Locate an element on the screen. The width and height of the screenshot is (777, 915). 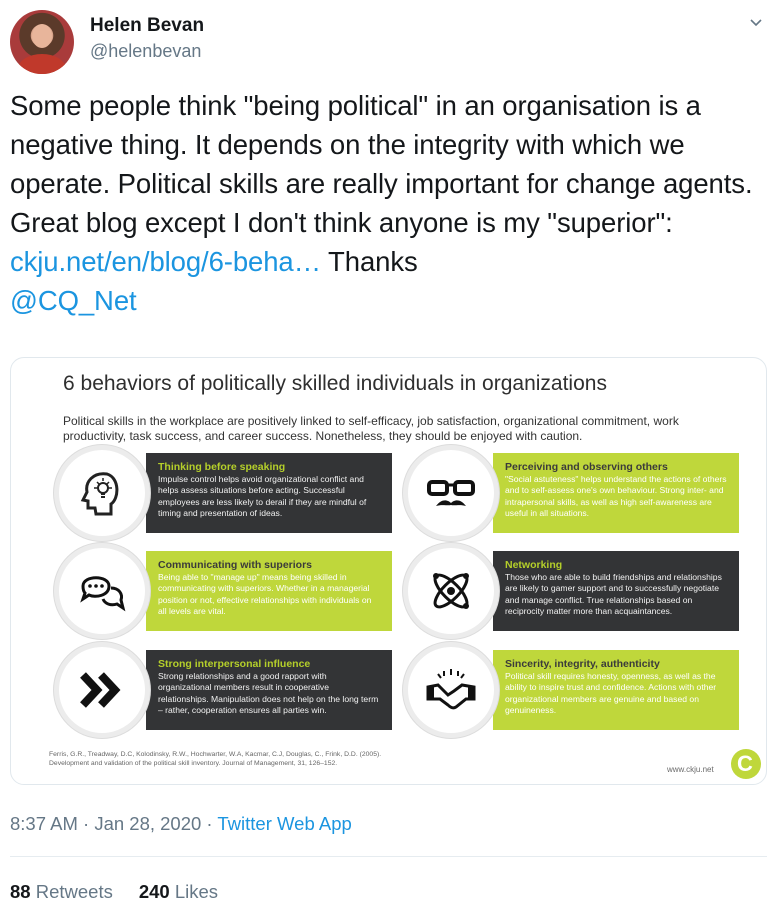
head-idea-icon is located at coordinates (102, 493).